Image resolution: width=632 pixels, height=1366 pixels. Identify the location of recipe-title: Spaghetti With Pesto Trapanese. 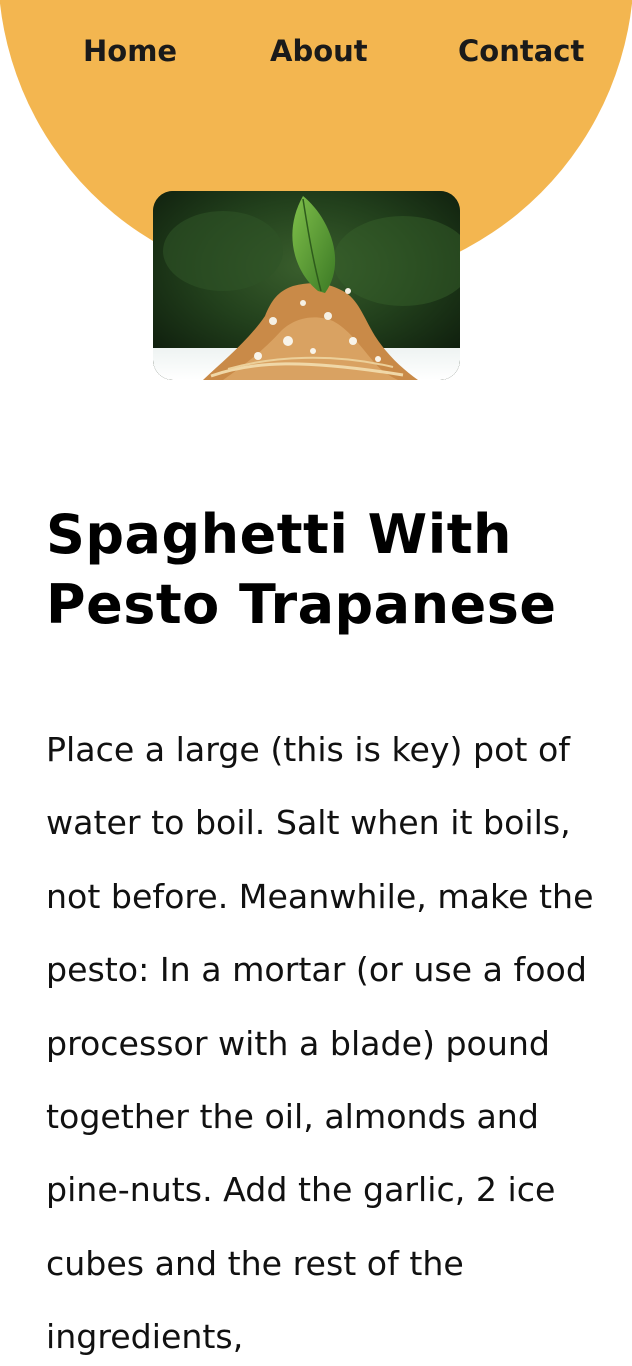
(301, 569).